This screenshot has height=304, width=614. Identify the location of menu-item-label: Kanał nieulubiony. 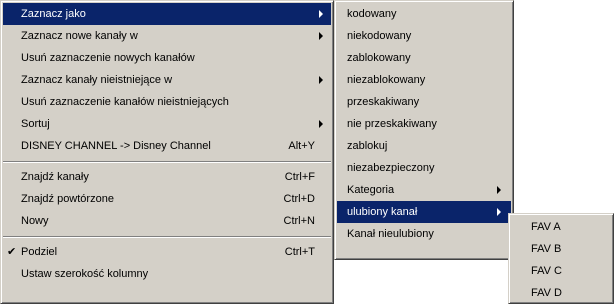
(390, 234).